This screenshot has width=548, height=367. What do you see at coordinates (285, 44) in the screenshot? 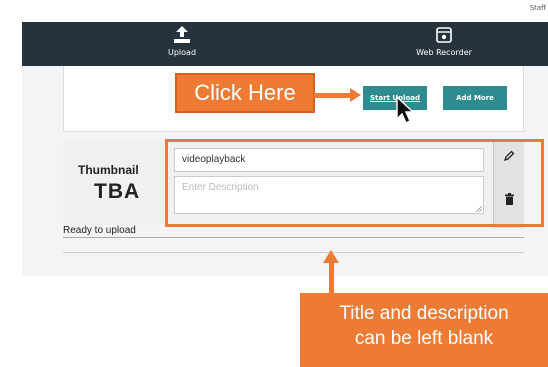
I see `top-nav: Upload Web Recorder` at bounding box center [285, 44].